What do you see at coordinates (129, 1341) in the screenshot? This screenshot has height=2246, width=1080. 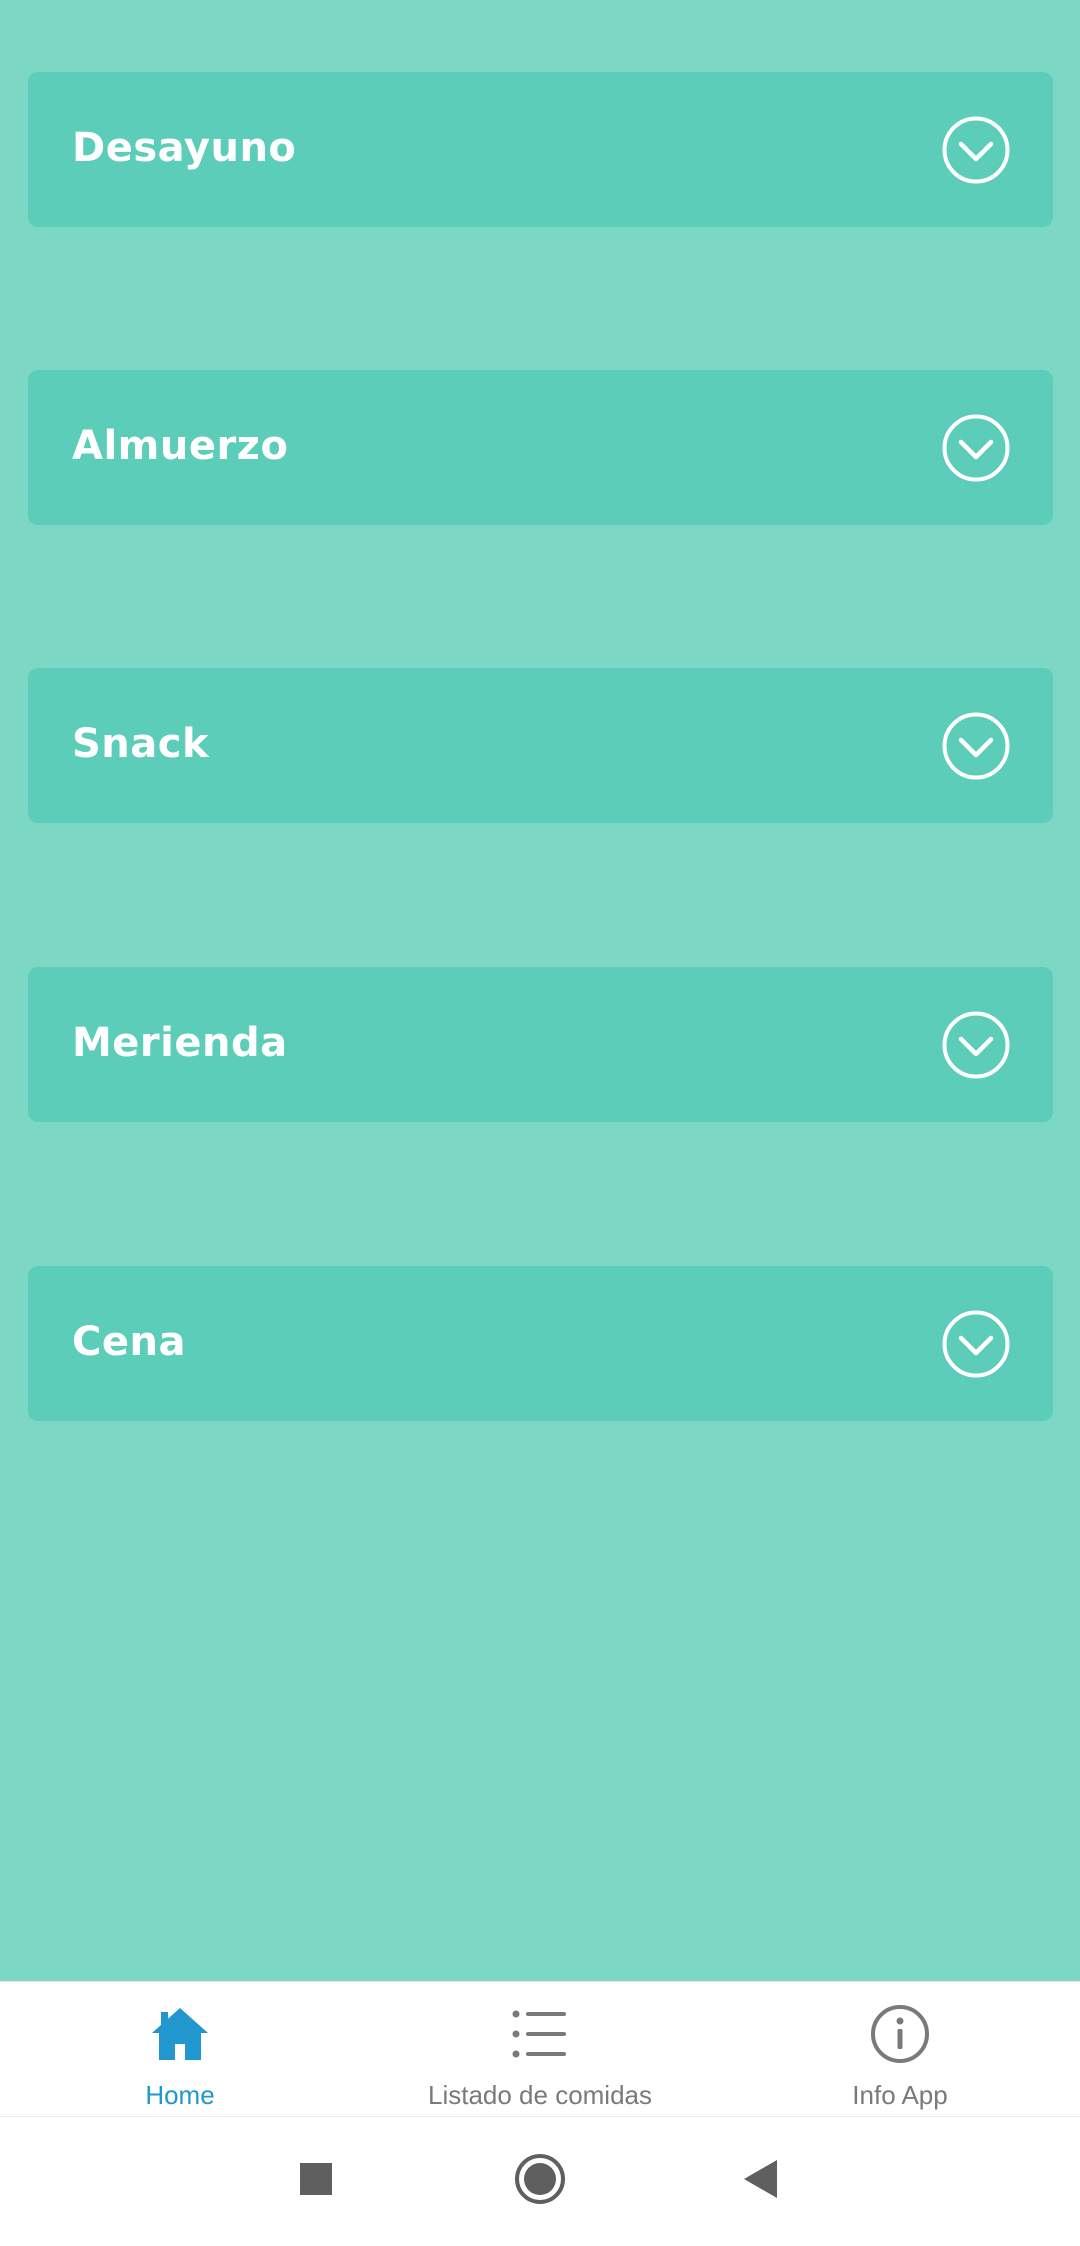 I see `meal-card-label: Cena` at bounding box center [129, 1341].